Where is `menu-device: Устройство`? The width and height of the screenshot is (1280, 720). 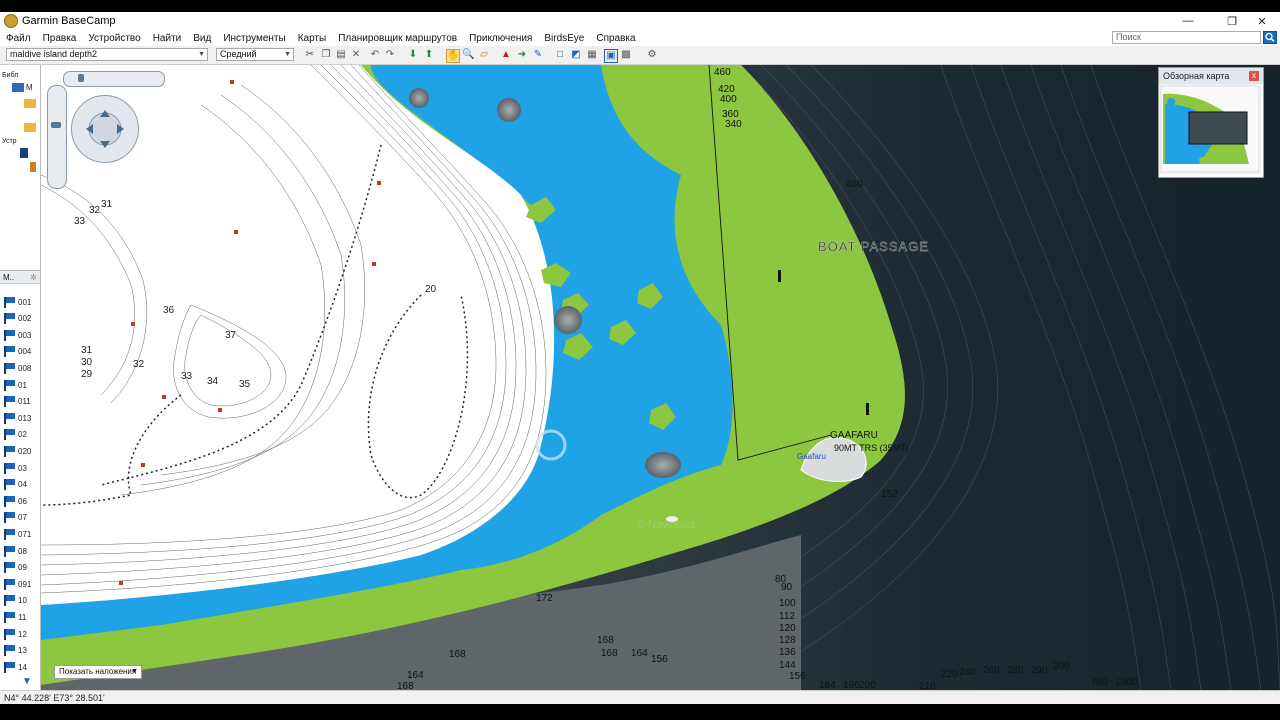 menu-device: Устройство is located at coordinates (114, 38).